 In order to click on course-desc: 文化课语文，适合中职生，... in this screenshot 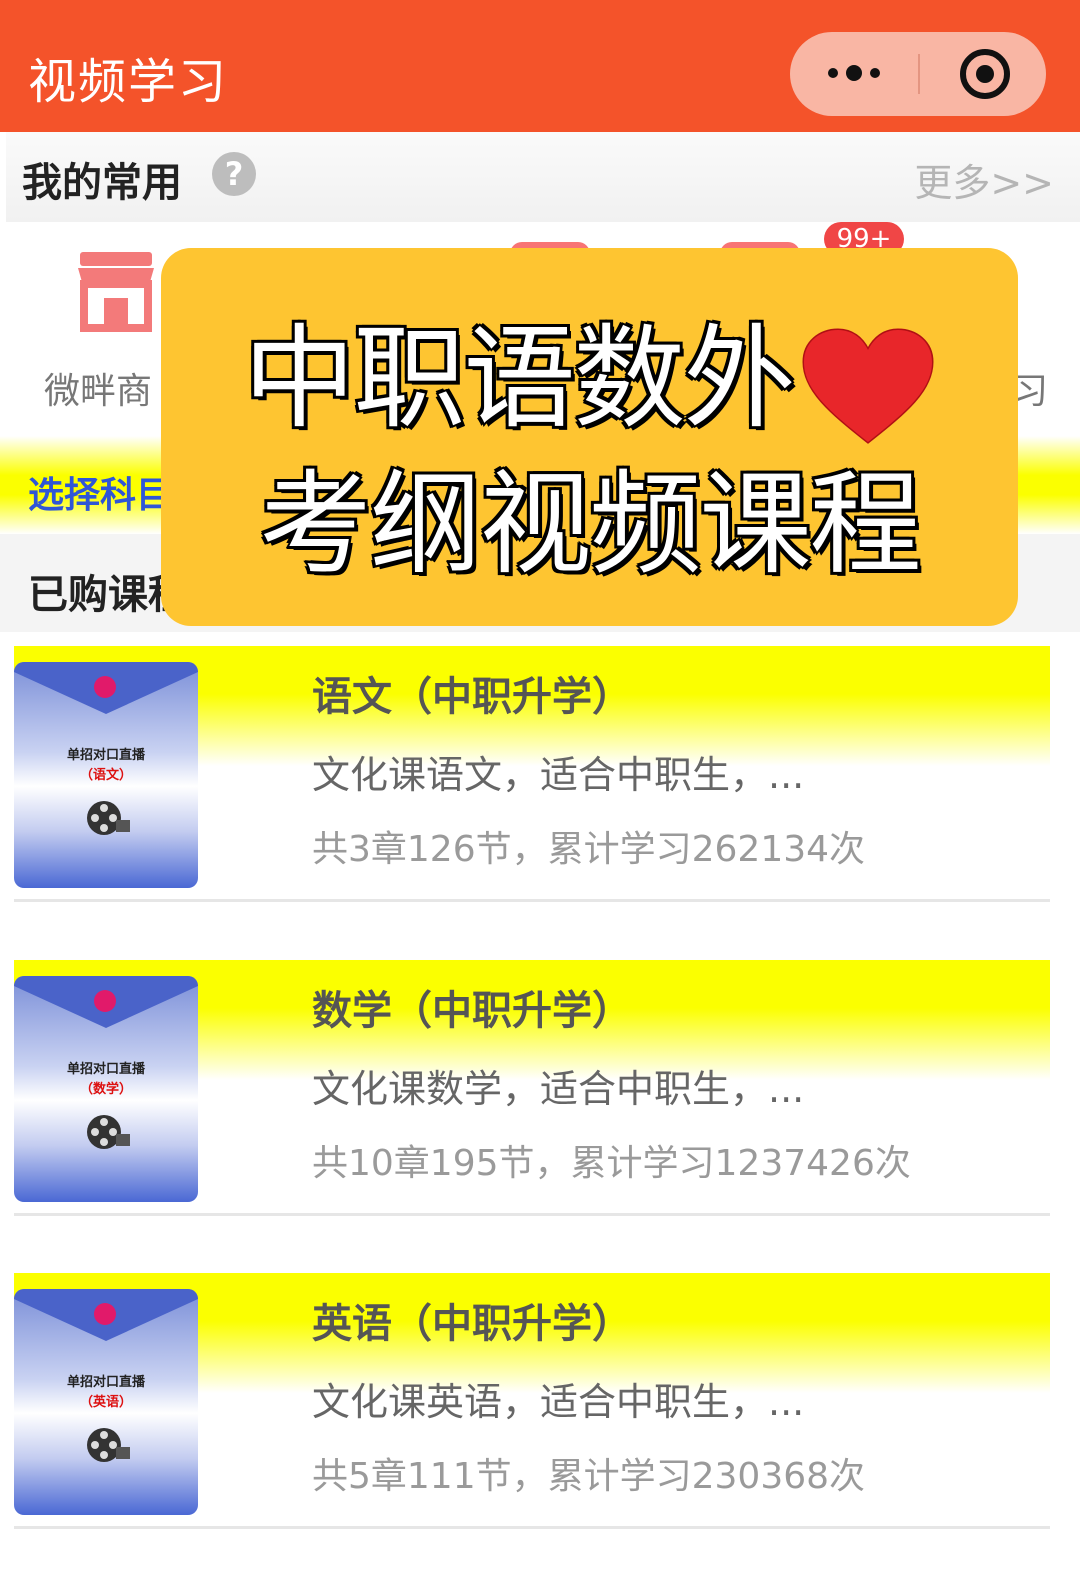, I will do `click(558, 775)`.